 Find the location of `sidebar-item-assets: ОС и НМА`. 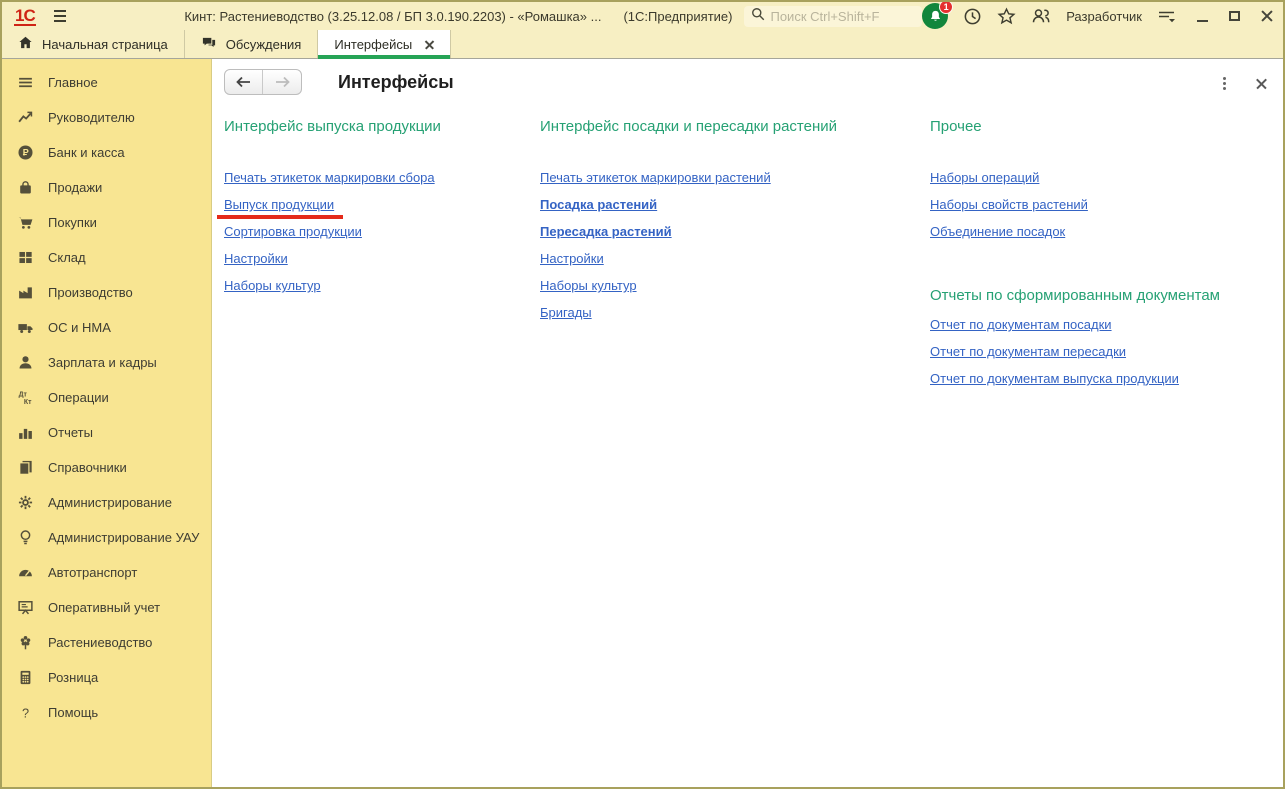

sidebar-item-assets: ОС и НМА is located at coordinates (106, 327).